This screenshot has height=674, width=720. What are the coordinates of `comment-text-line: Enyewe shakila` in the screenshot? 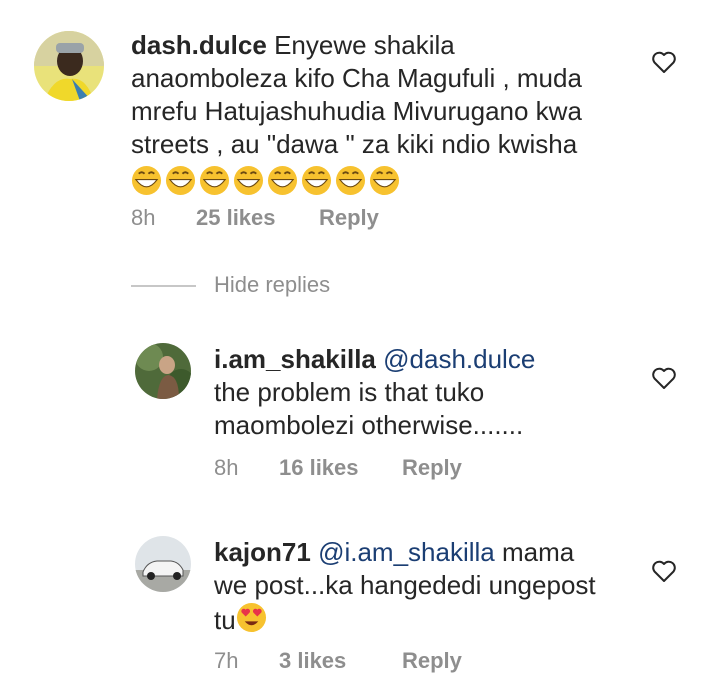 It's located at (364, 45).